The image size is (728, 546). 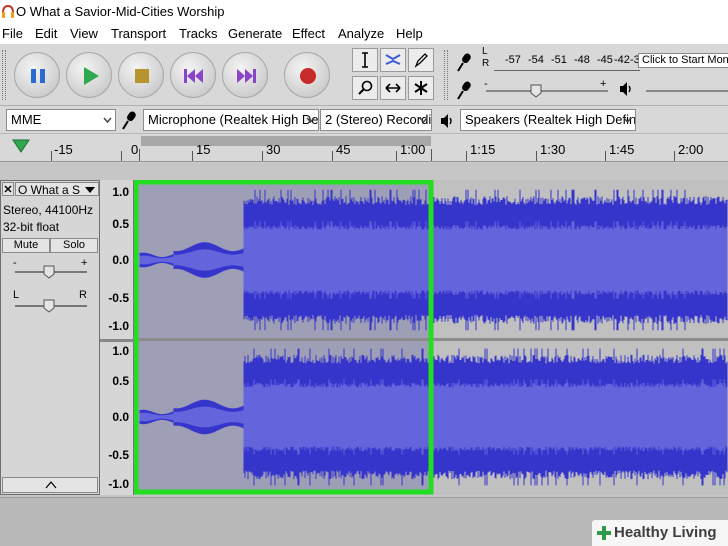 What do you see at coordinates (91, 76) in the screenshot?
I see `play-icon` at bounding box center [91, 76].